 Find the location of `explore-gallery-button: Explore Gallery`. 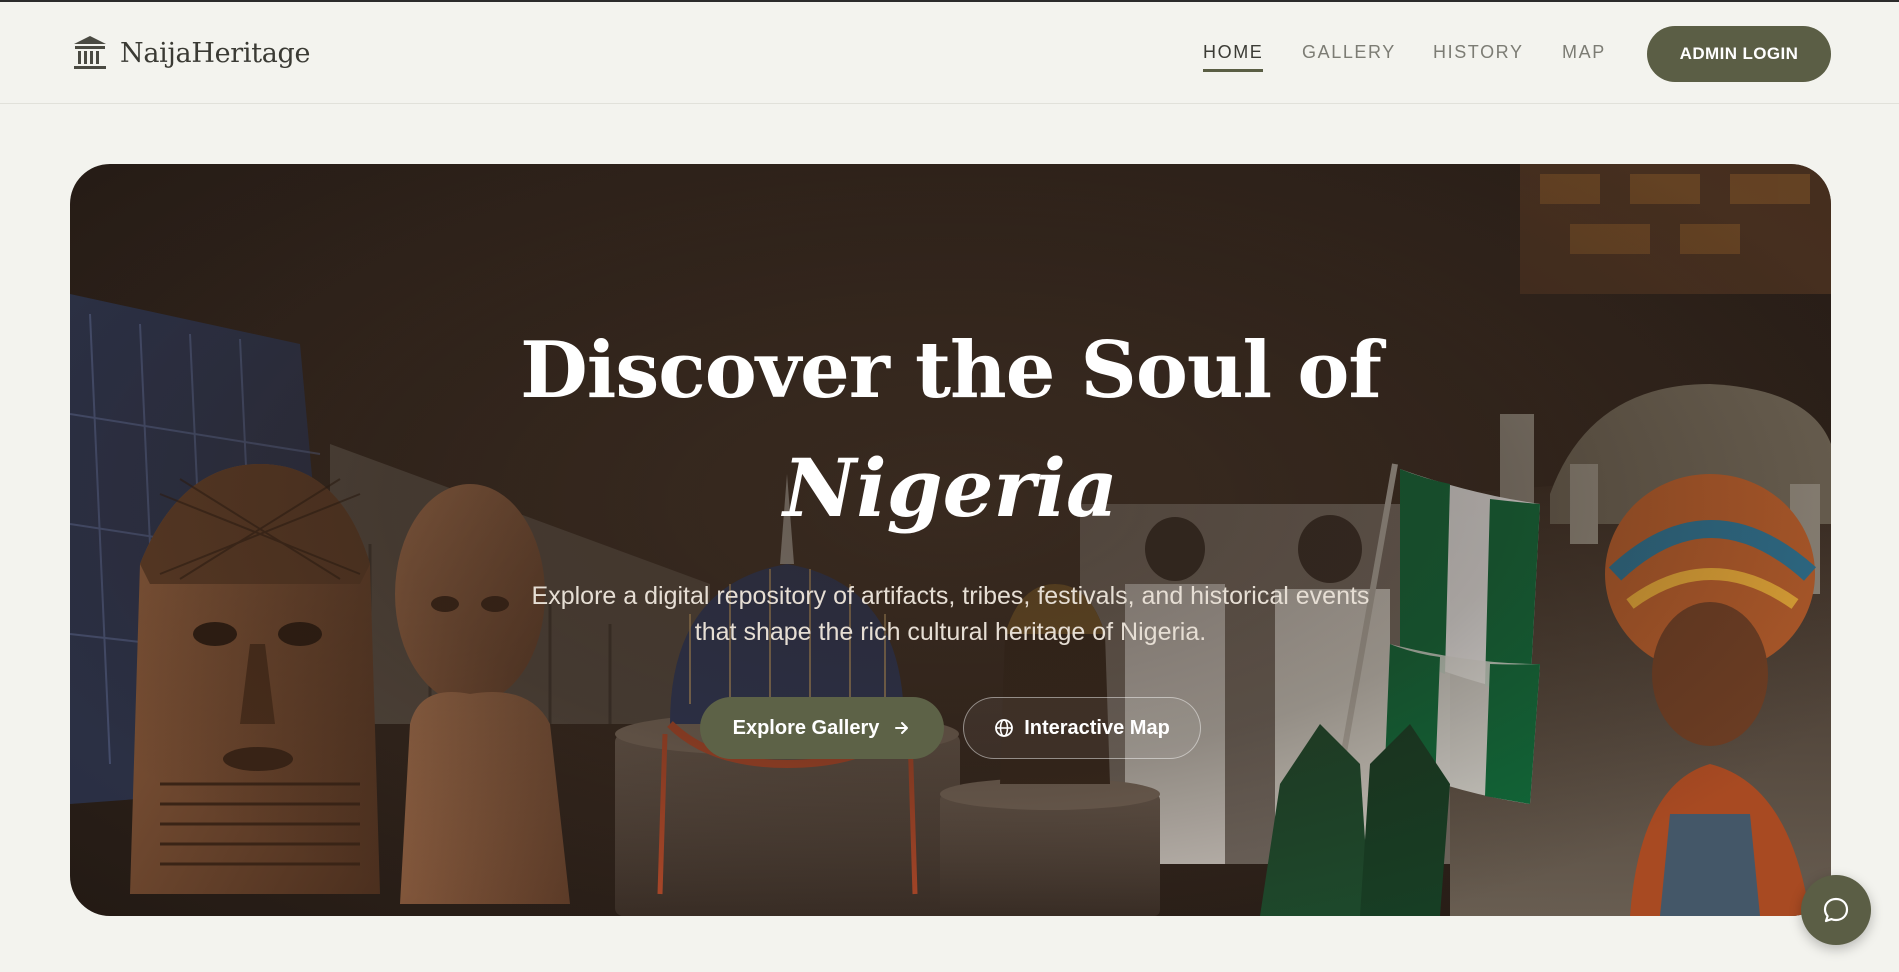

explore-gallery-button: Explore Gallery is located at coordinates (822, 728).